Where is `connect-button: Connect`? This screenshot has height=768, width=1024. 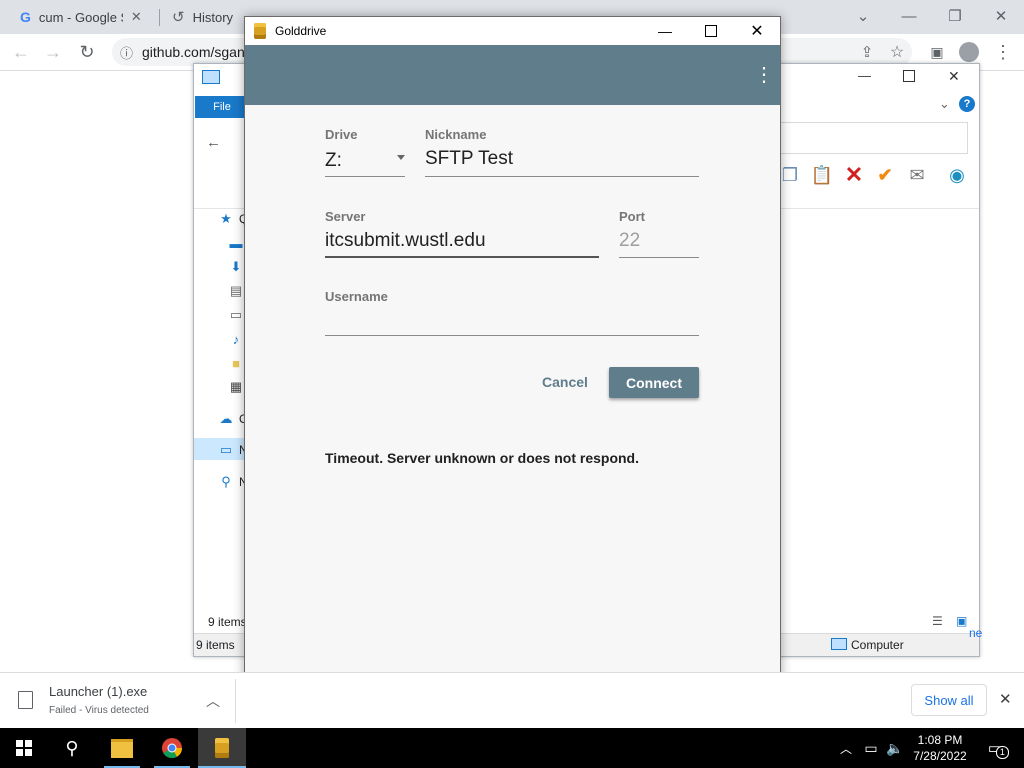 connect-button: Connect is located at coordinates (654, 382).